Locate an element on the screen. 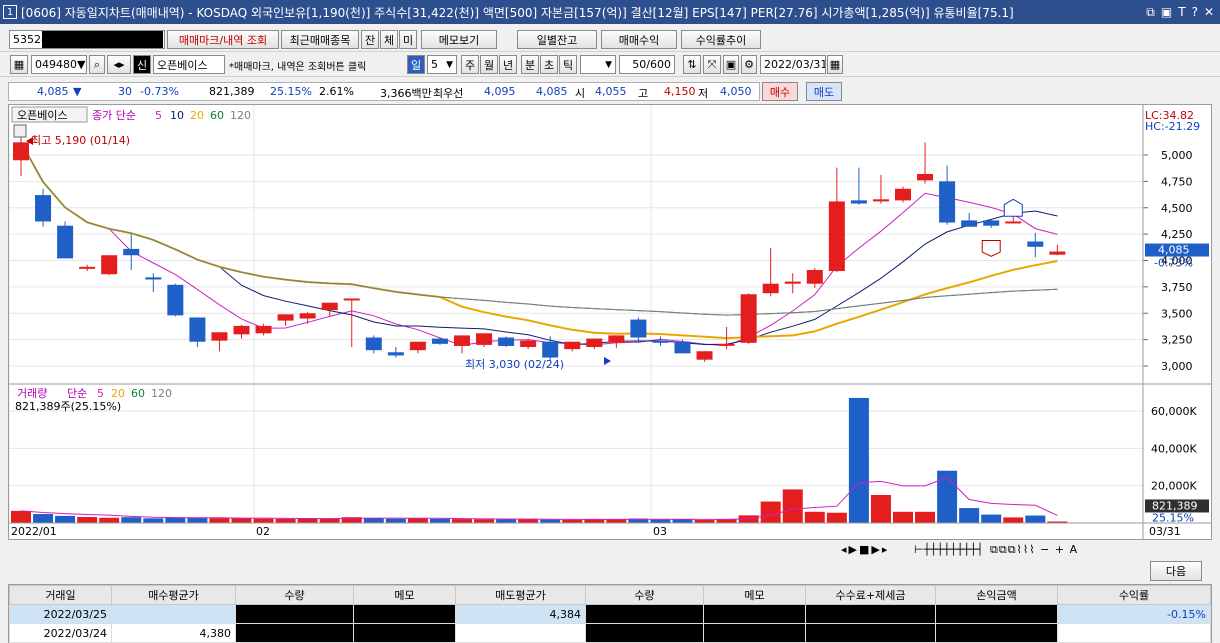 The height and width of the screenshot is (643, 1220). period-month-tab: 월 is located at coordinates (489, 64).